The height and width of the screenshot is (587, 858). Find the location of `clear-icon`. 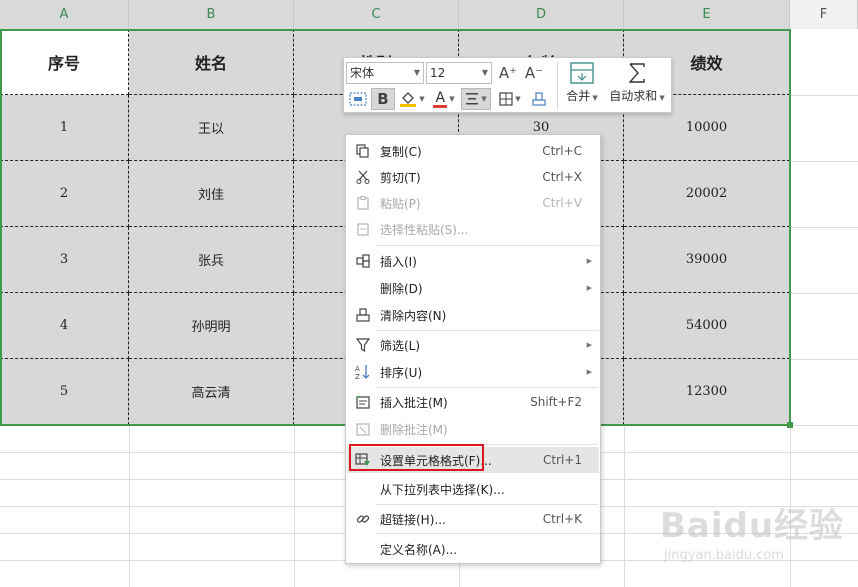

clear-icon is located at coordinates (363, 315).